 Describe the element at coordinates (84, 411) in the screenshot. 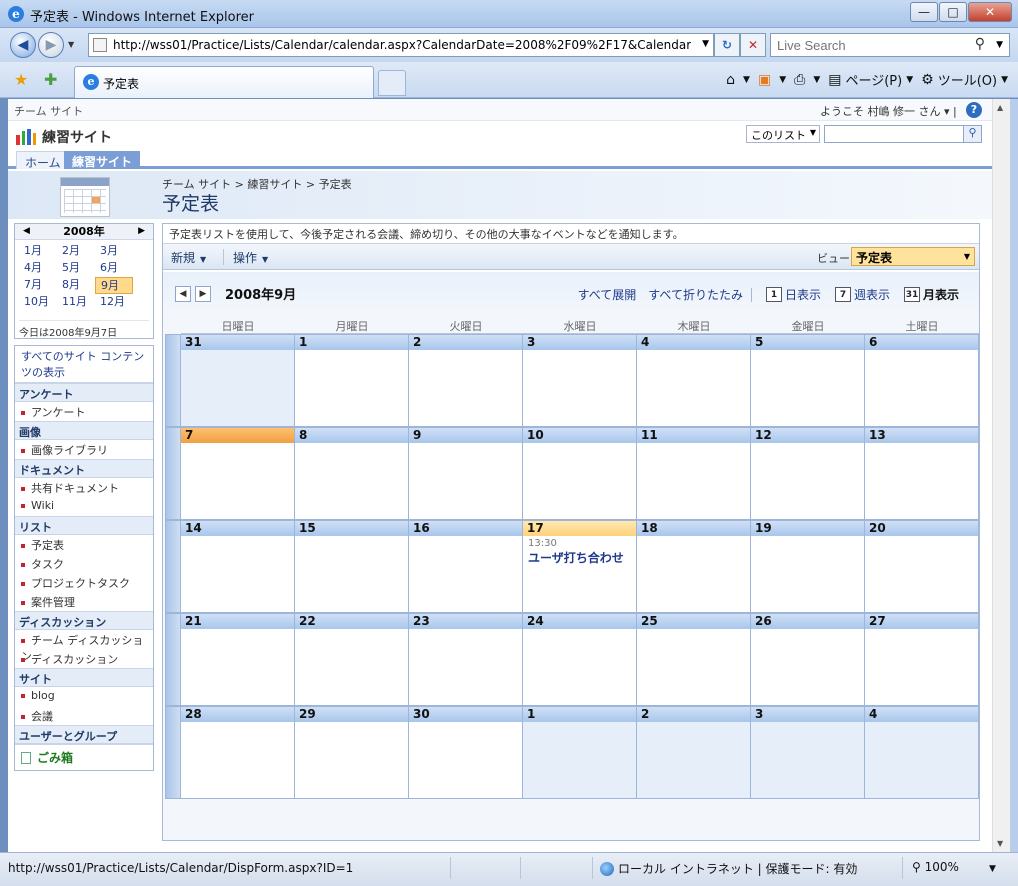

I see `ql-item-survey: アンケート` at that location.